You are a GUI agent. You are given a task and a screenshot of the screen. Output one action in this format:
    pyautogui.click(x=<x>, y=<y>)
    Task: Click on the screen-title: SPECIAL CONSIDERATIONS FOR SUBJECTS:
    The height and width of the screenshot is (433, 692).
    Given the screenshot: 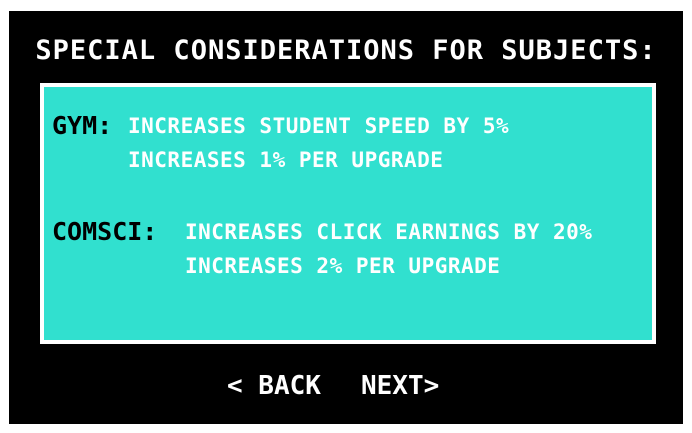 What is the action you would take?
    pyautogui.click(x=346, y=50)
    